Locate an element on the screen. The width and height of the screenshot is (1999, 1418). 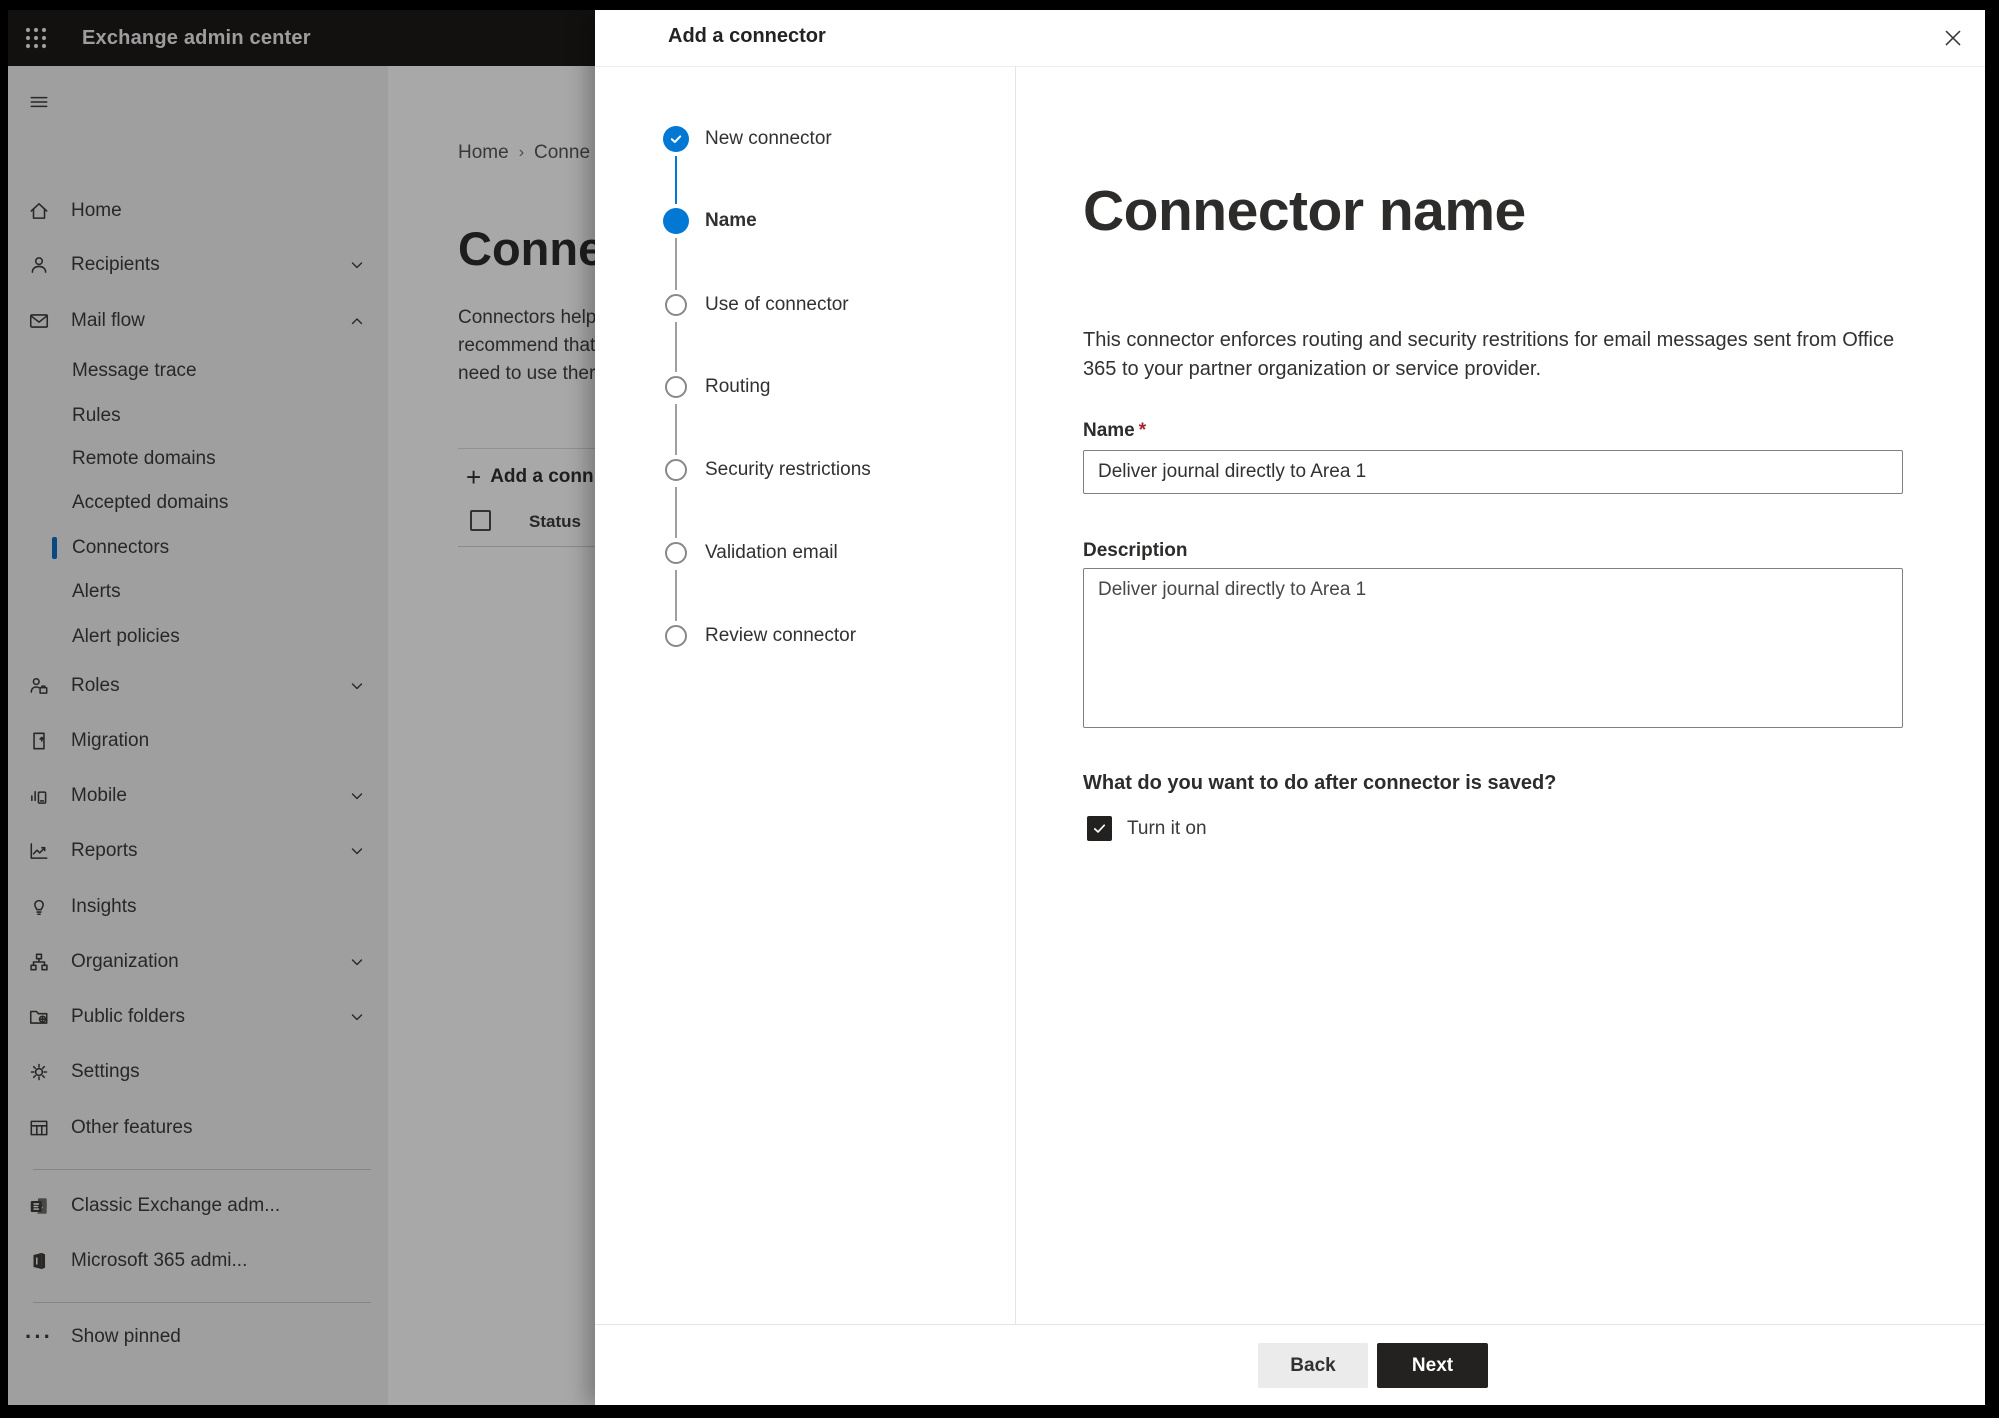
add-connector-button-label: Add a conn is located at coordinates (542, 476).